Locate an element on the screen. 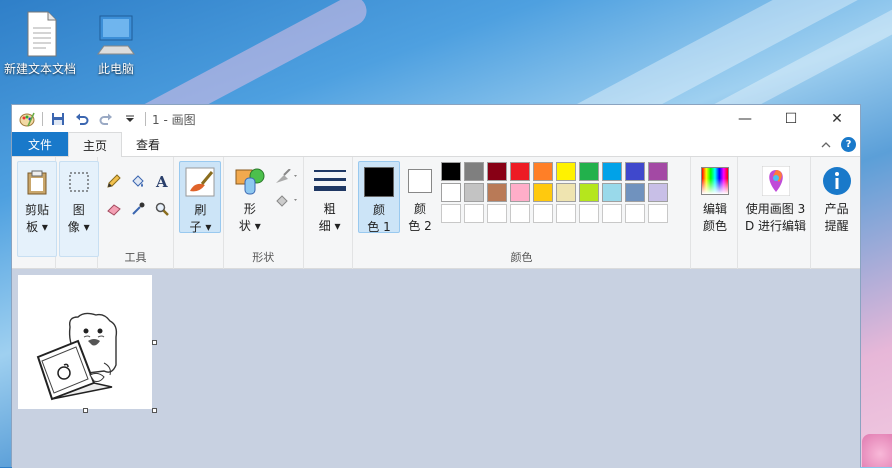 This screenshot has width=892, height=468. shapes-icon is located at coordinates (250, 181).